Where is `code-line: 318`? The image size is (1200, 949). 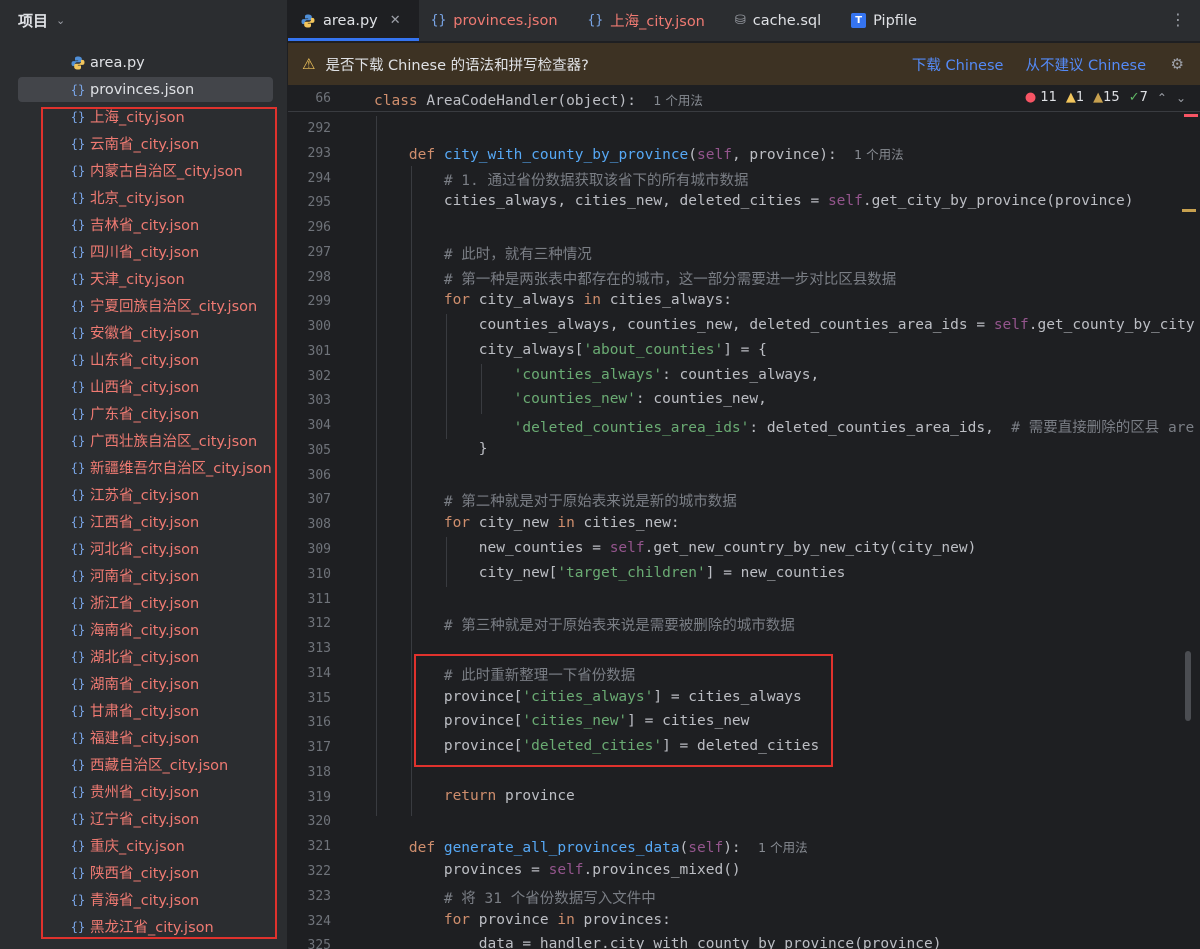 code-line: 318 is located at coordinates (738, 772).